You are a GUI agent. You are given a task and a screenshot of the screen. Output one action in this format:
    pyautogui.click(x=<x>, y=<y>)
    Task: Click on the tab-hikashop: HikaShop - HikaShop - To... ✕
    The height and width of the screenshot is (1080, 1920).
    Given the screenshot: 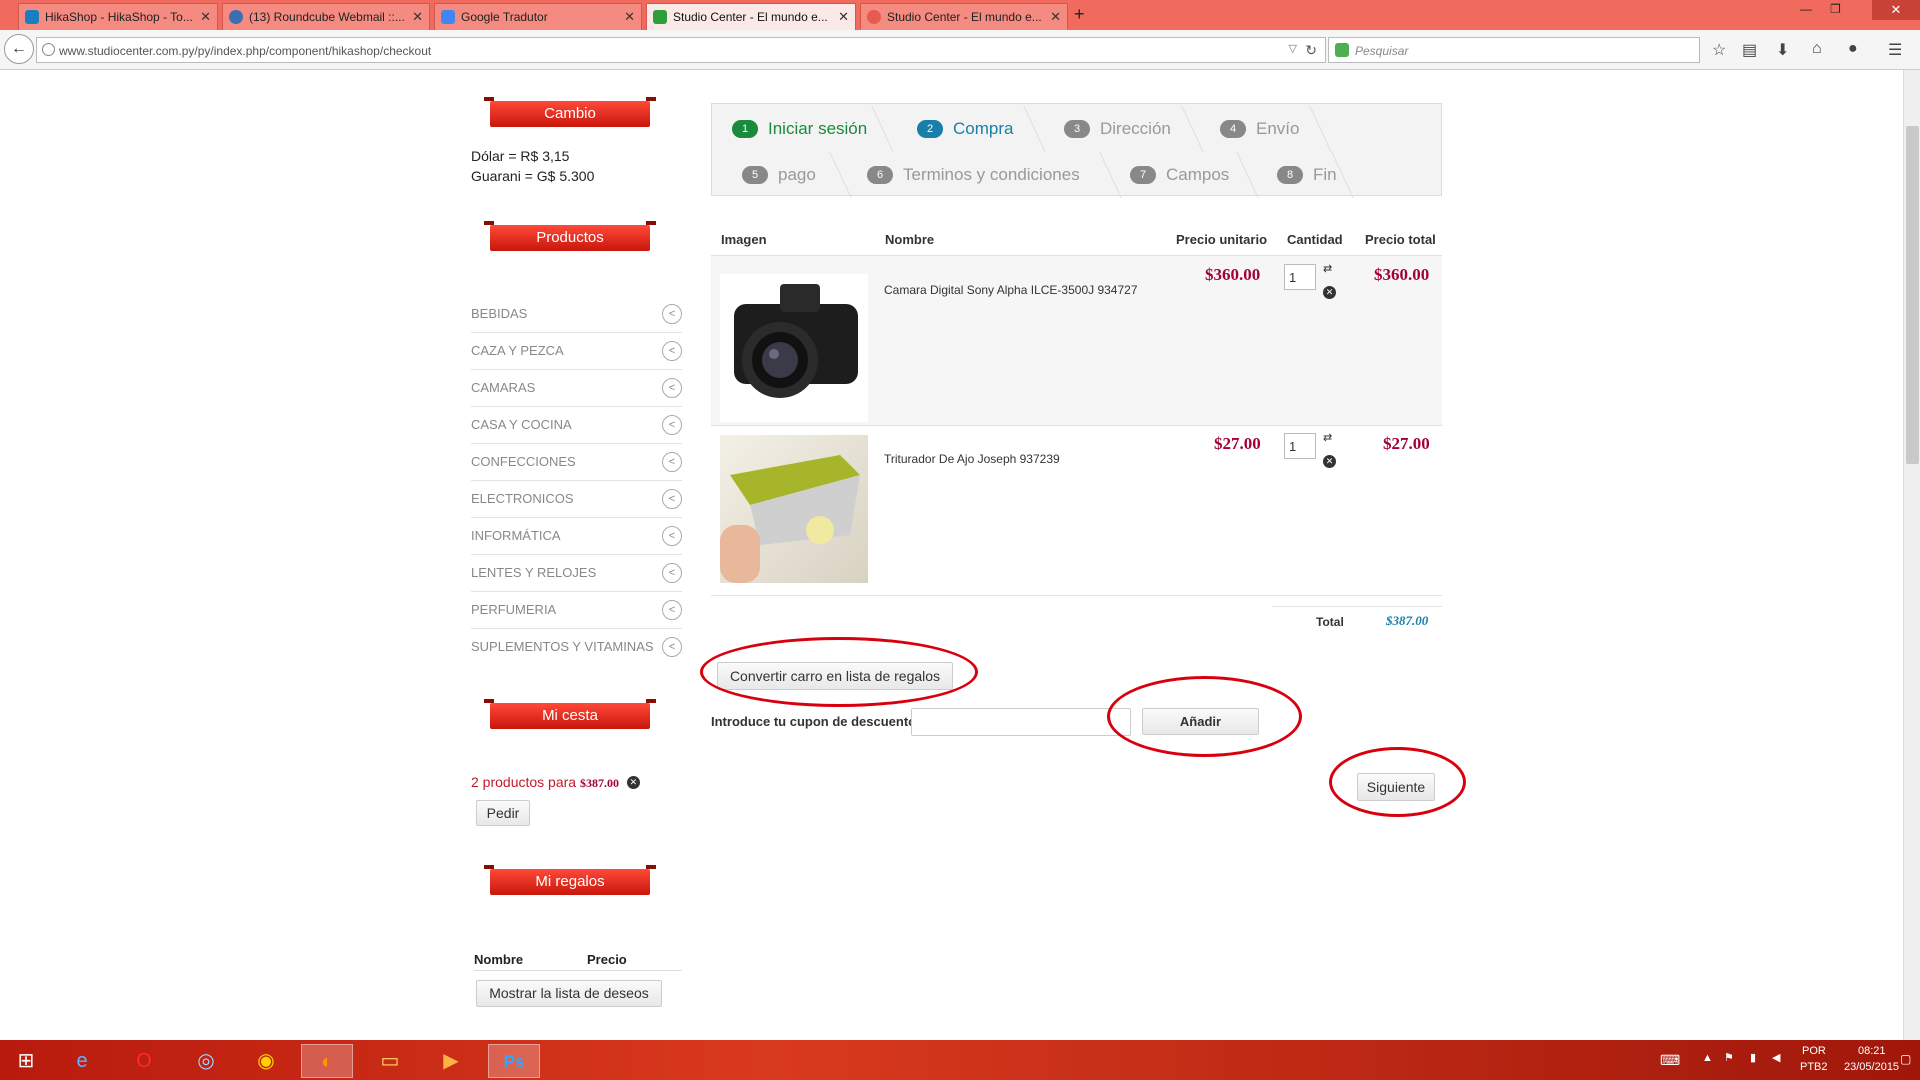 What is the action you would take?
    pyautogui.click(x=118, y=16)
    